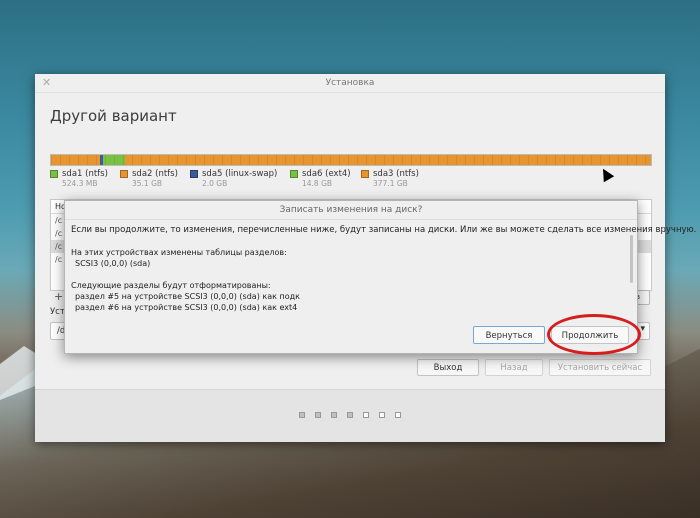  I want to click on legend-name: sda5 (linux-swap), so click(240, 174).